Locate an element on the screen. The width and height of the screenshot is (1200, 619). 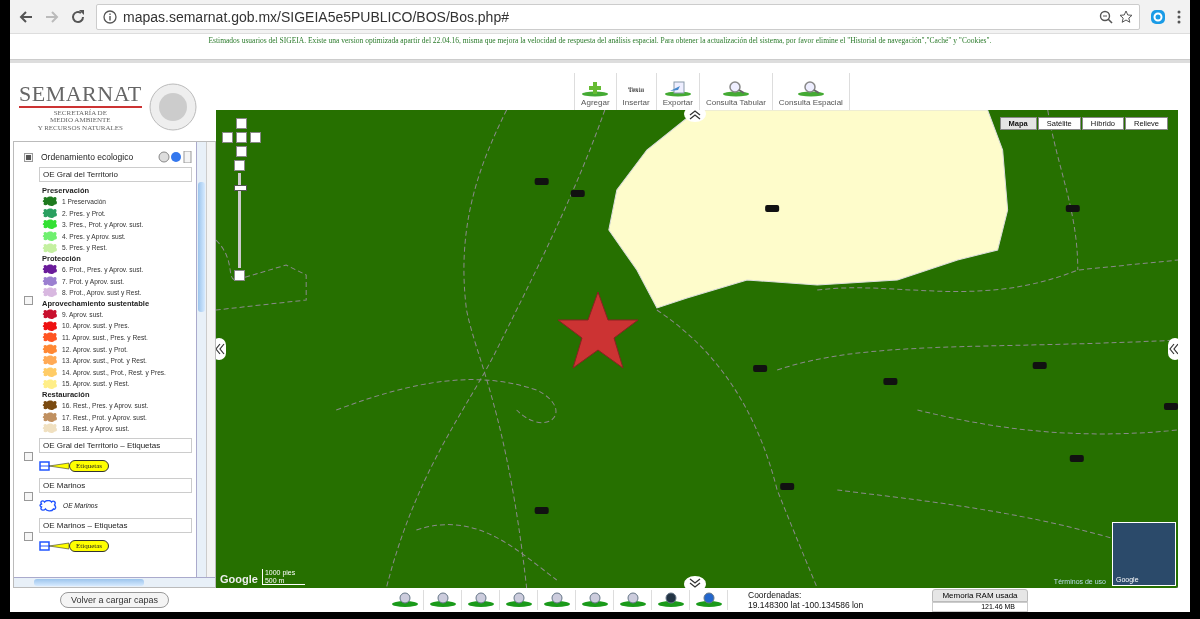
layer-name: Ordenamiento ecologico is located at coordinates (88, 157).